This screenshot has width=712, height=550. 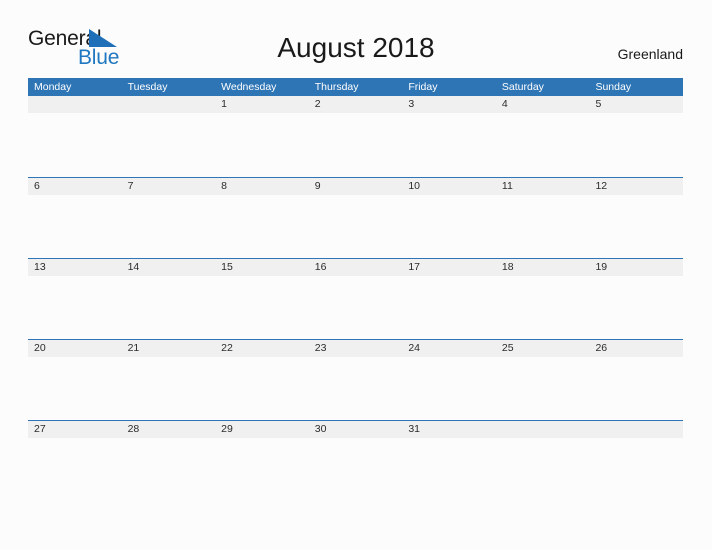 What do you see at coordinates (75, 429) in the screenshot?
I see `day-number: 27` at bounding box center [75, 429].